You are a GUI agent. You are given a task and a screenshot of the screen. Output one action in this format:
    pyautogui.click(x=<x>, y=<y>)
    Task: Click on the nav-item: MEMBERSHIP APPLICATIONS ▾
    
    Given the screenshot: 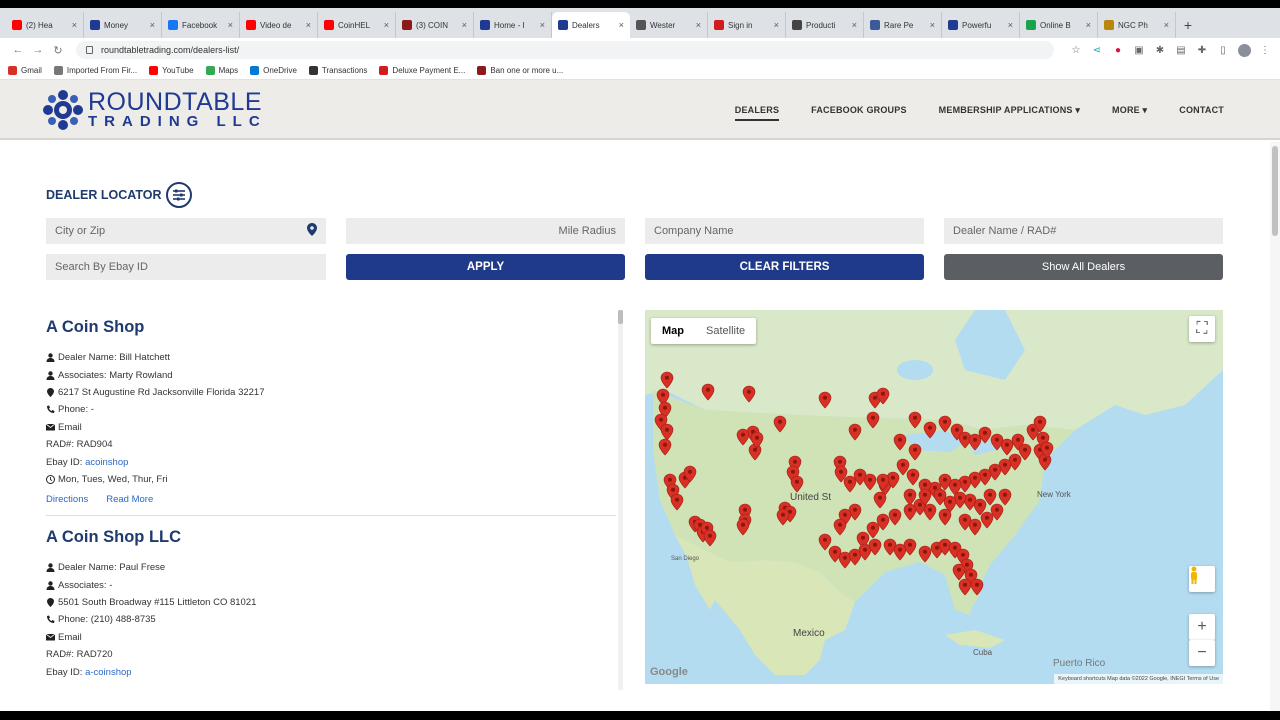 What is the action you would take?
    pyautogui.click(x=1009, y=110)
    